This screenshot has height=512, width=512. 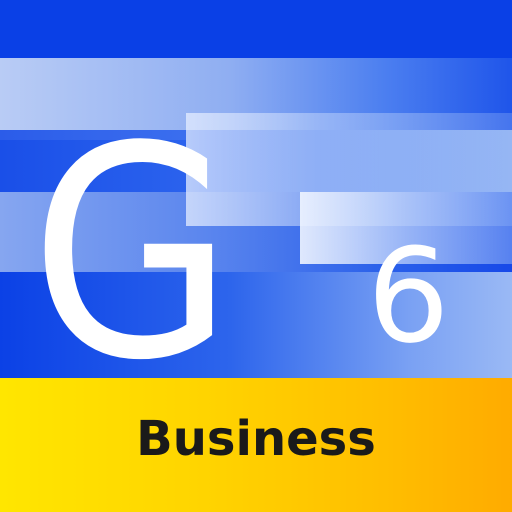 I want to click on edition-label: Business, so click(x=256, y=439).